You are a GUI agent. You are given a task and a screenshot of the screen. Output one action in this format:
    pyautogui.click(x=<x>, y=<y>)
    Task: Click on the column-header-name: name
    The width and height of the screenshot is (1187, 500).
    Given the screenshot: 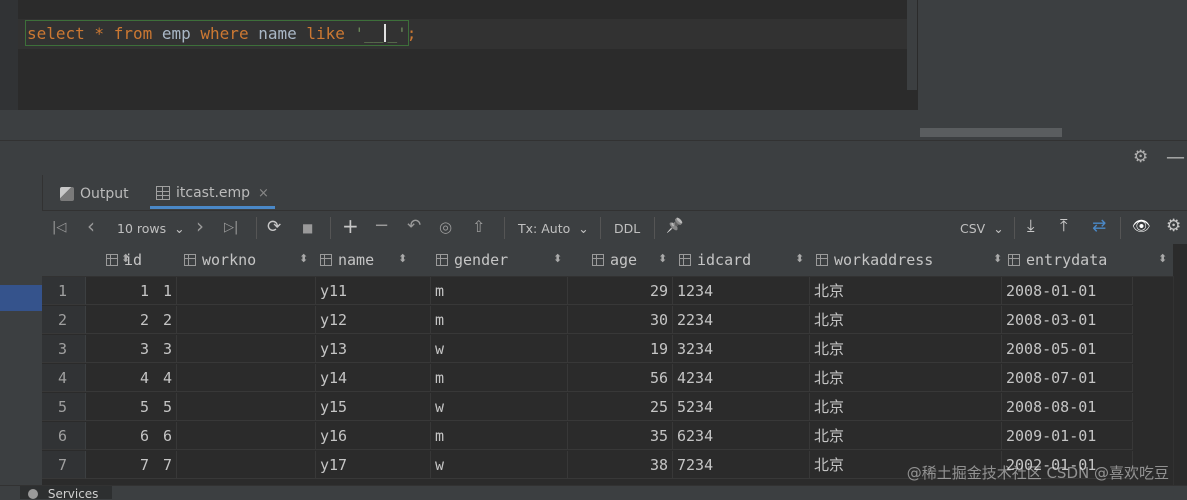 What is the action you would take?
    pyautogui.click(x=347, y=260)
    